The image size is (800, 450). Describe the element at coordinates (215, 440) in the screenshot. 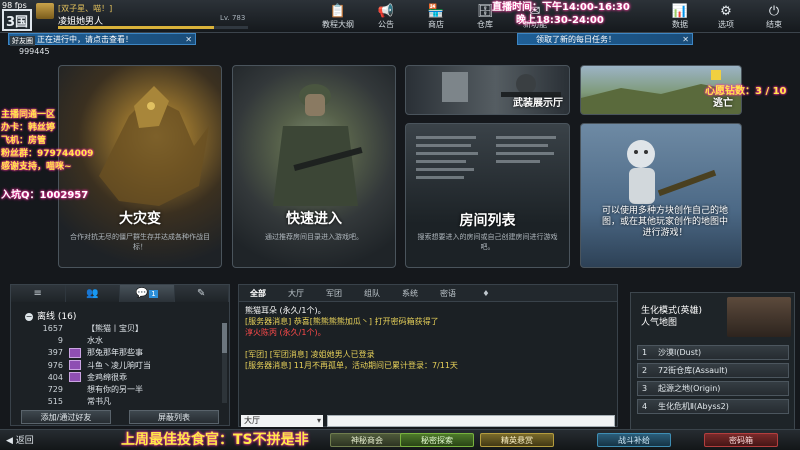

I see `top-feeder-text: 上周最佳投食官：TS不拼是非` at that location.